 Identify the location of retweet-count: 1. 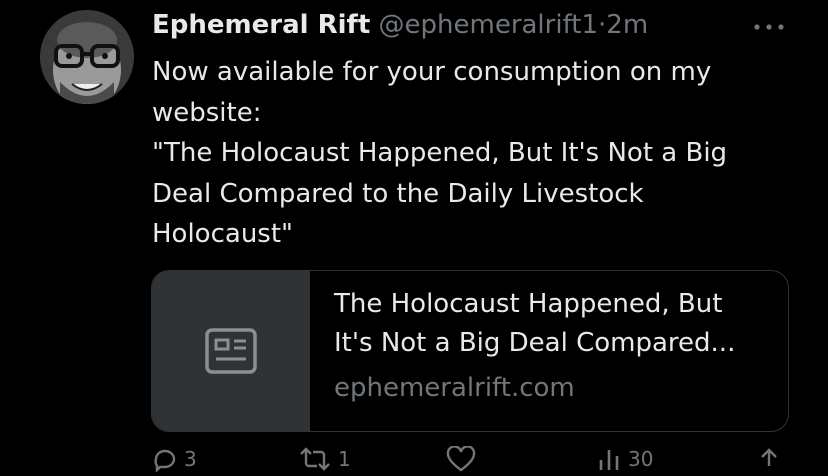
(344, 459).